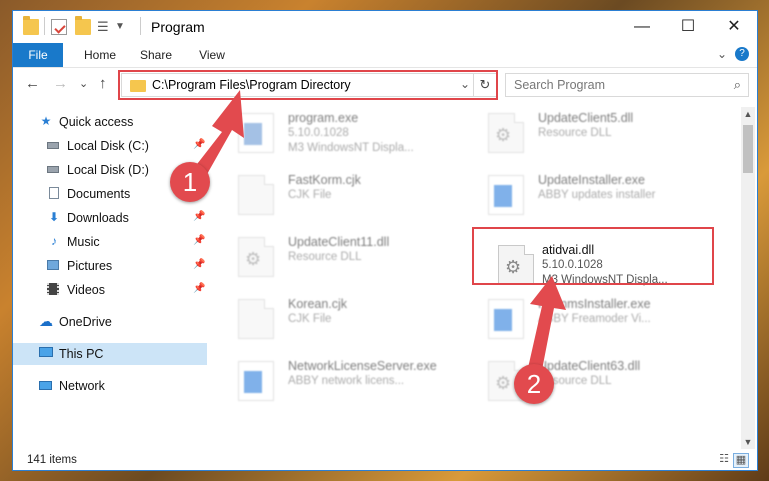  I want to click on recent-locations-button: ⌄, so click(83, 83).